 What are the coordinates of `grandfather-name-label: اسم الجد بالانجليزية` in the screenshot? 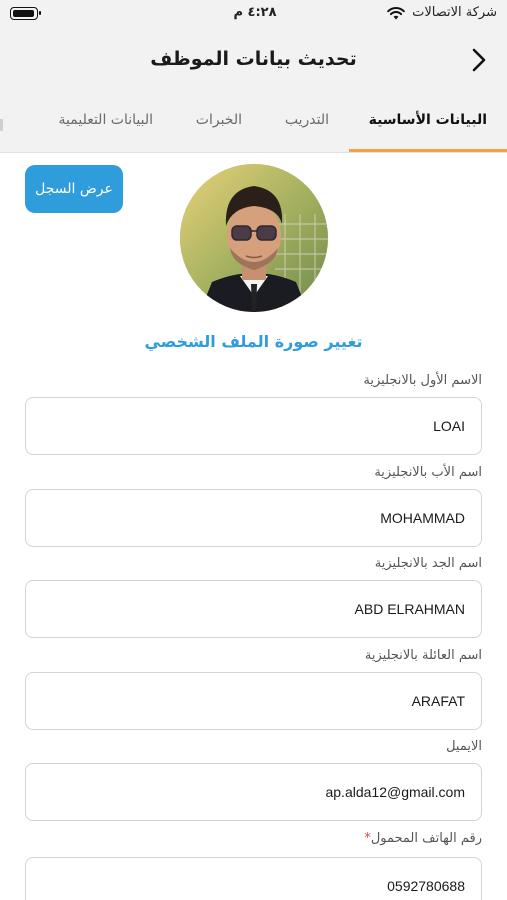 It's located at (428, 563).